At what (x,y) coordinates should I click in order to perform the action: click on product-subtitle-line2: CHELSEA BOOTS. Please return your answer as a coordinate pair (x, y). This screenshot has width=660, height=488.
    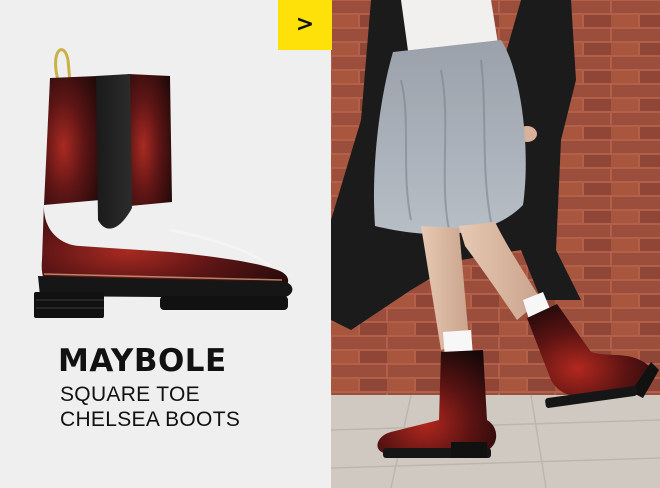
    Looking at the image, I should click on (150, 419).